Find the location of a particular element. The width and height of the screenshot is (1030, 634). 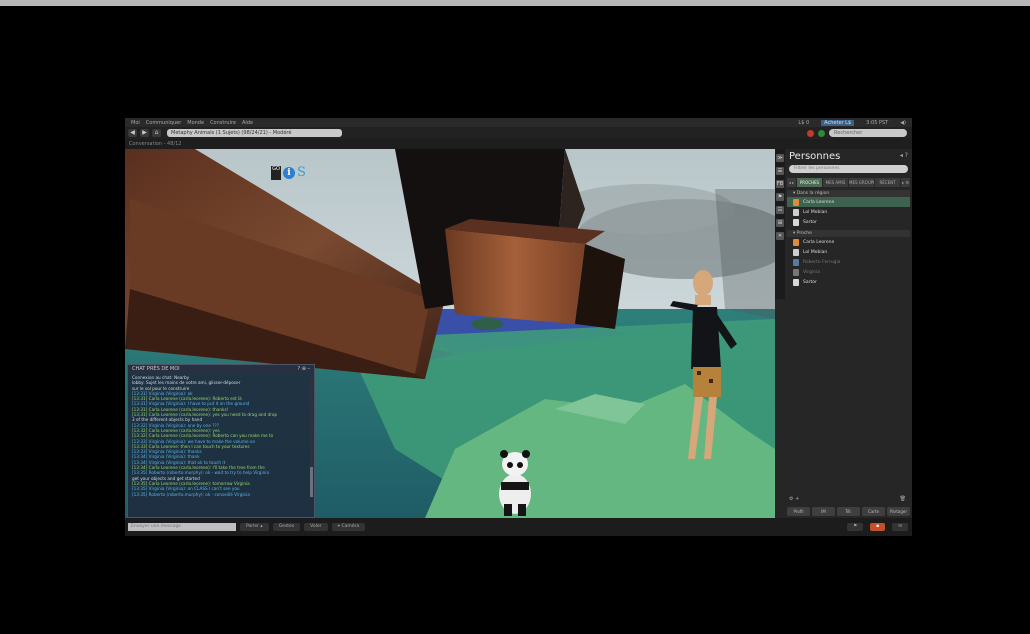

search-input: Rechercher is located at coordinates (868, 133).